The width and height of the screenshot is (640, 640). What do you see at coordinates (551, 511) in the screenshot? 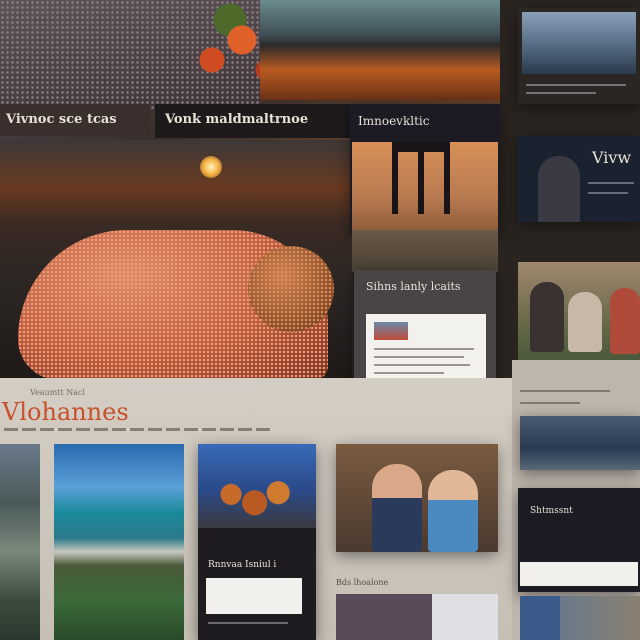
I see `card-dark-right-title: Shtmssnt` at bounding box center [551, 511].